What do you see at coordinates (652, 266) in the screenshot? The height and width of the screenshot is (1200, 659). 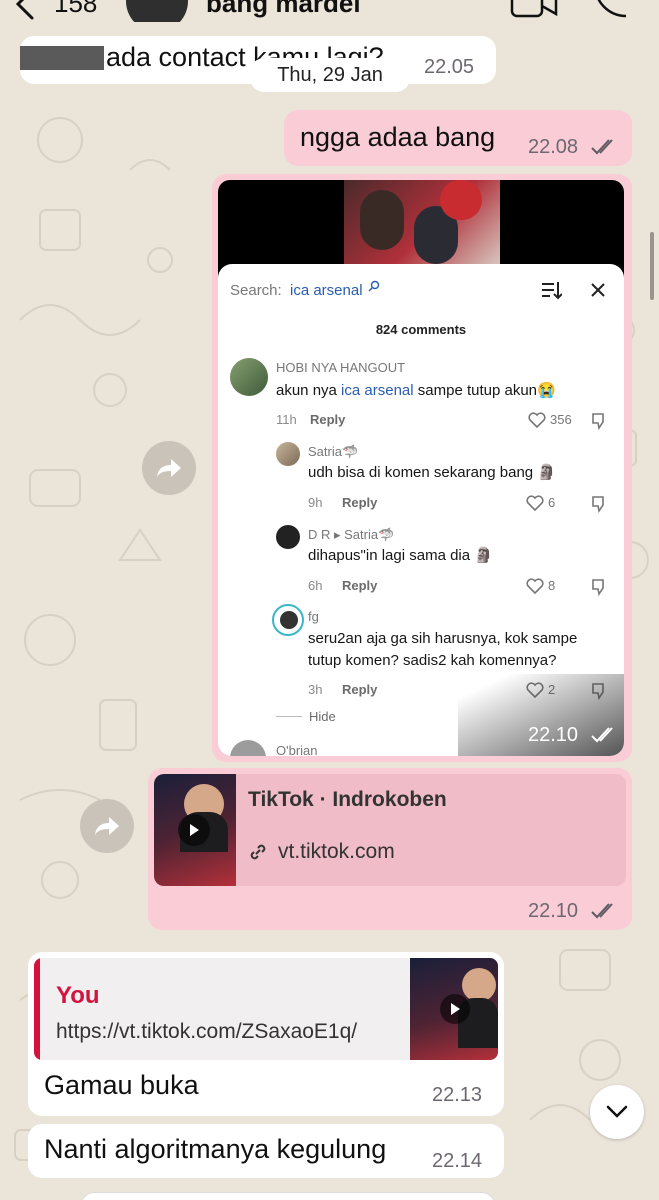 I see `scrollbar` at bounding box center [652, 266].